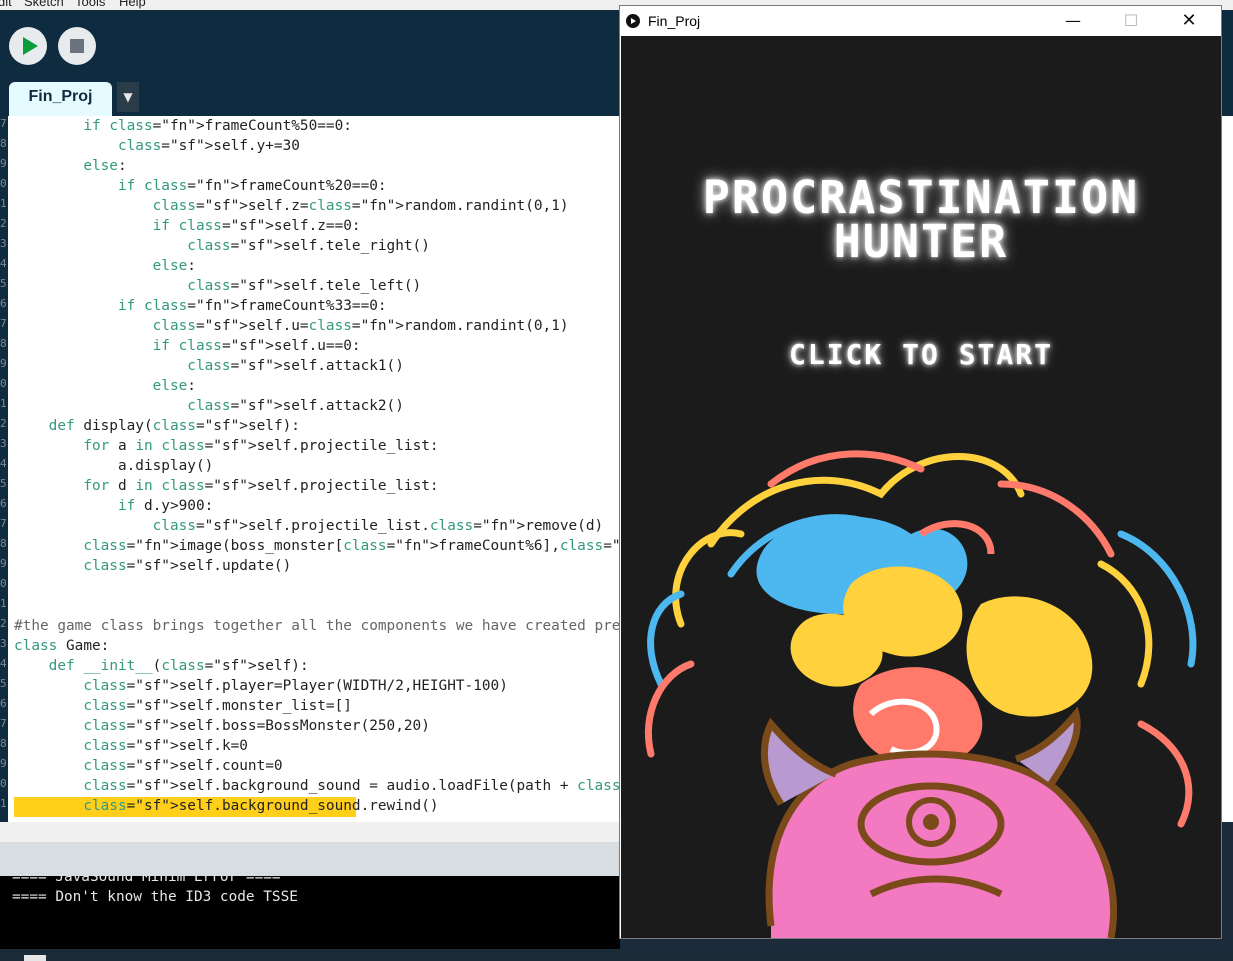 Image resolution: width=1233 pixels, height=961 pixels. What do you see at coordinates (200, 186) in the screenshot?
I see `code-line: if class="fn">frameCount%20==0:` at bounding box center [200, 186].